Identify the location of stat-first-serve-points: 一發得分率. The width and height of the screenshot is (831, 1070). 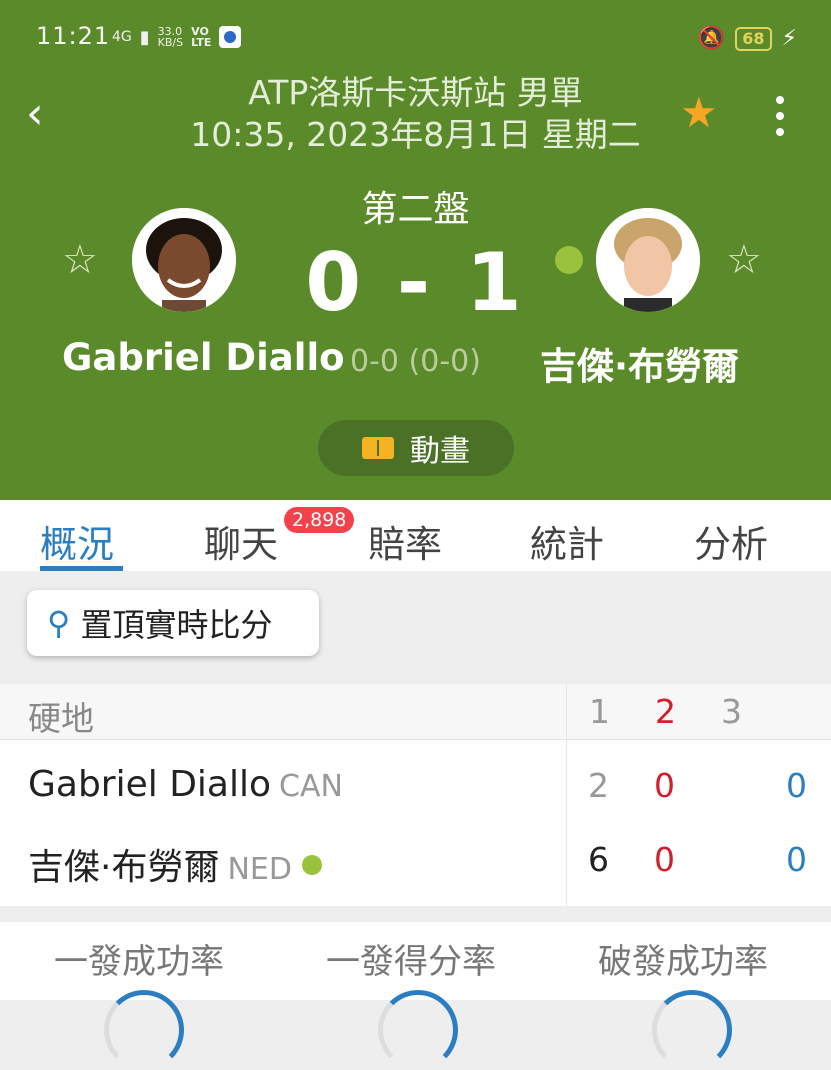
(411, 962).